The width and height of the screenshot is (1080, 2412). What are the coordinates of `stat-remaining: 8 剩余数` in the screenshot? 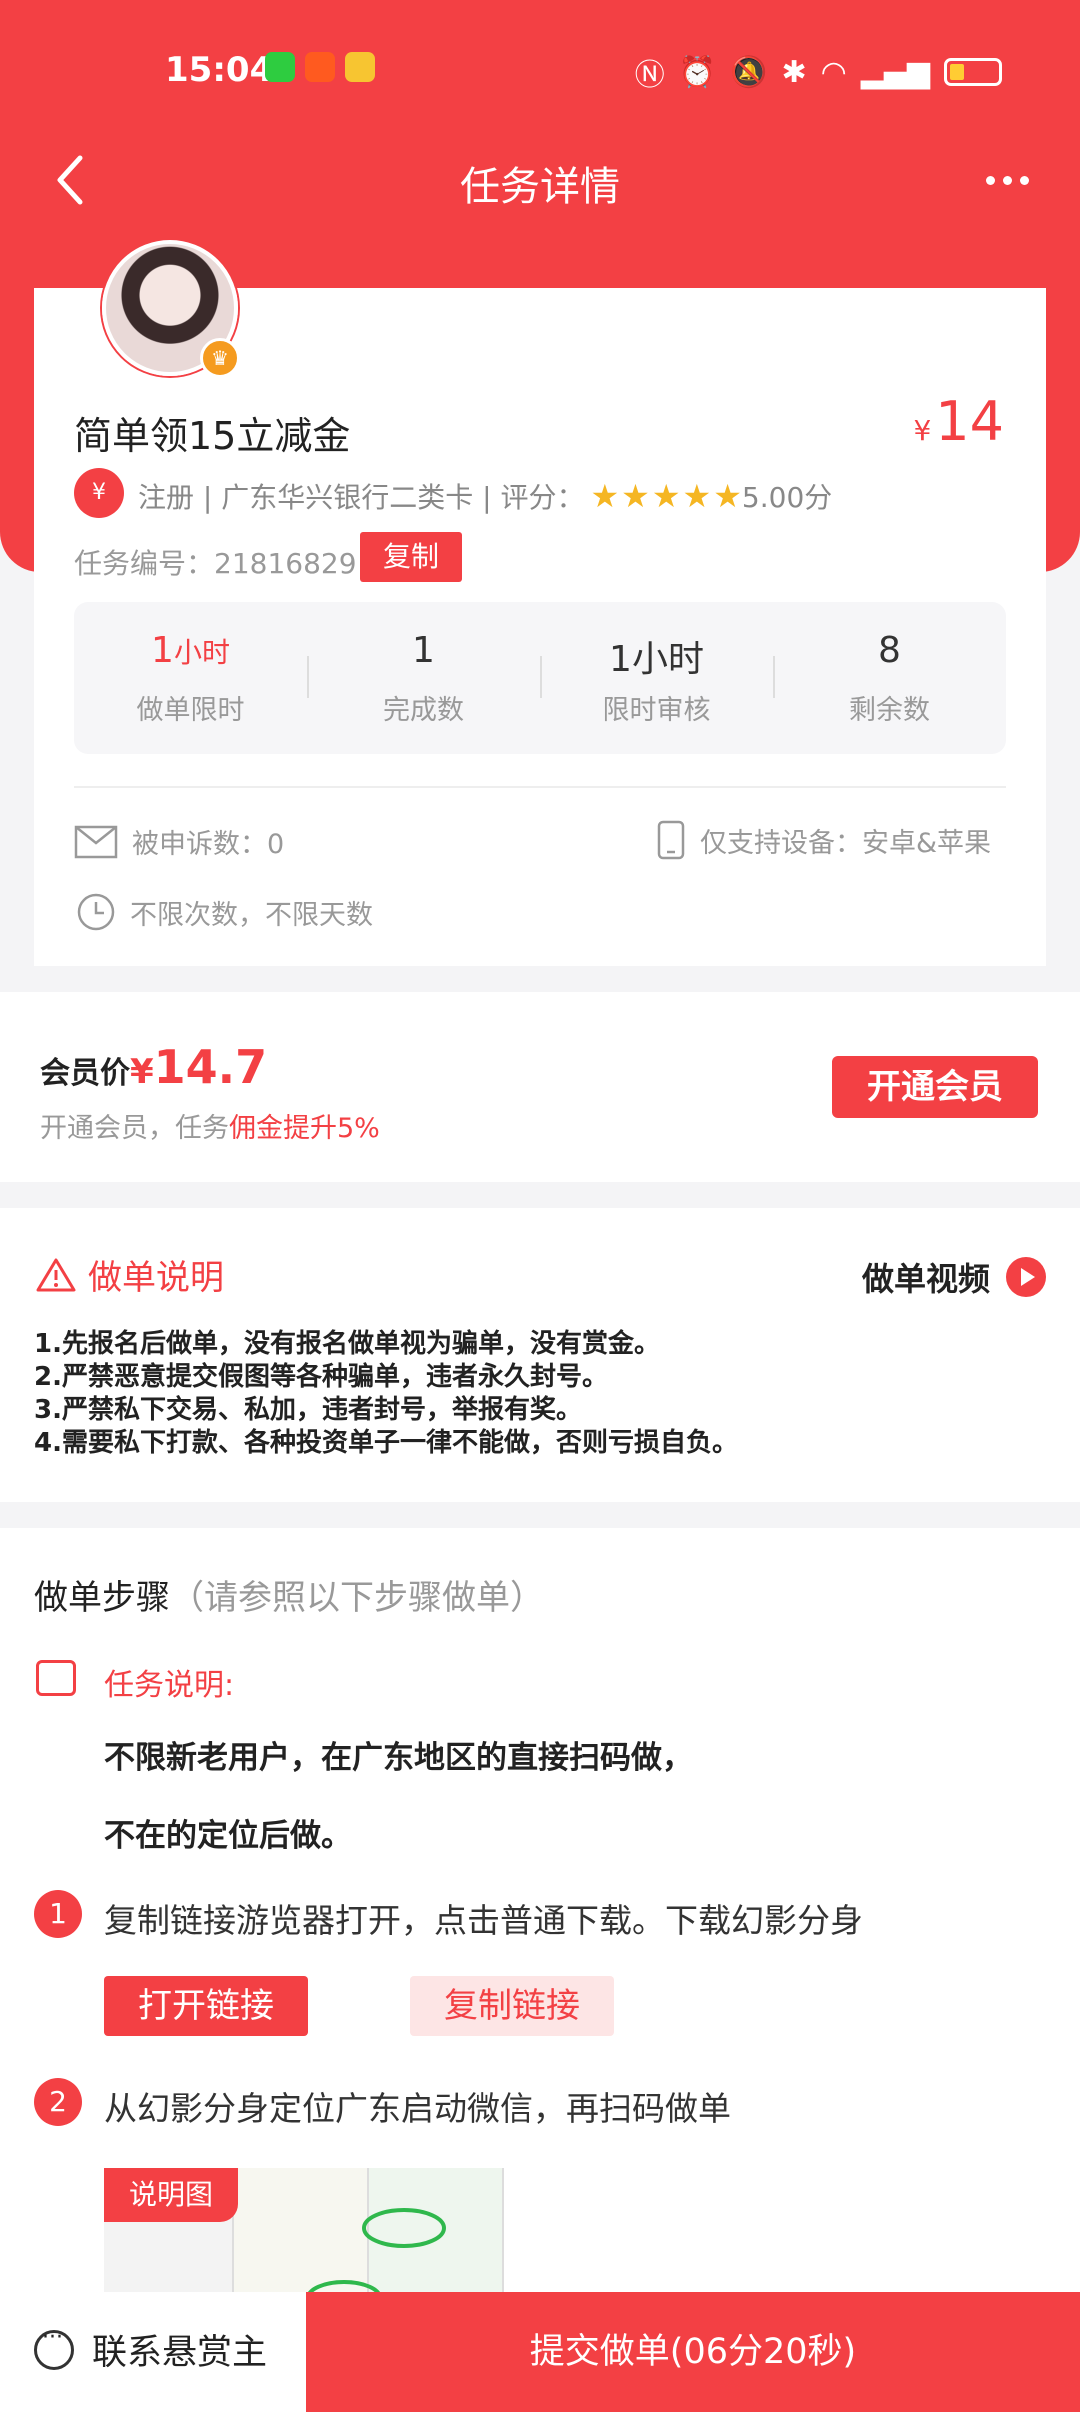 It's located at (889, 678).